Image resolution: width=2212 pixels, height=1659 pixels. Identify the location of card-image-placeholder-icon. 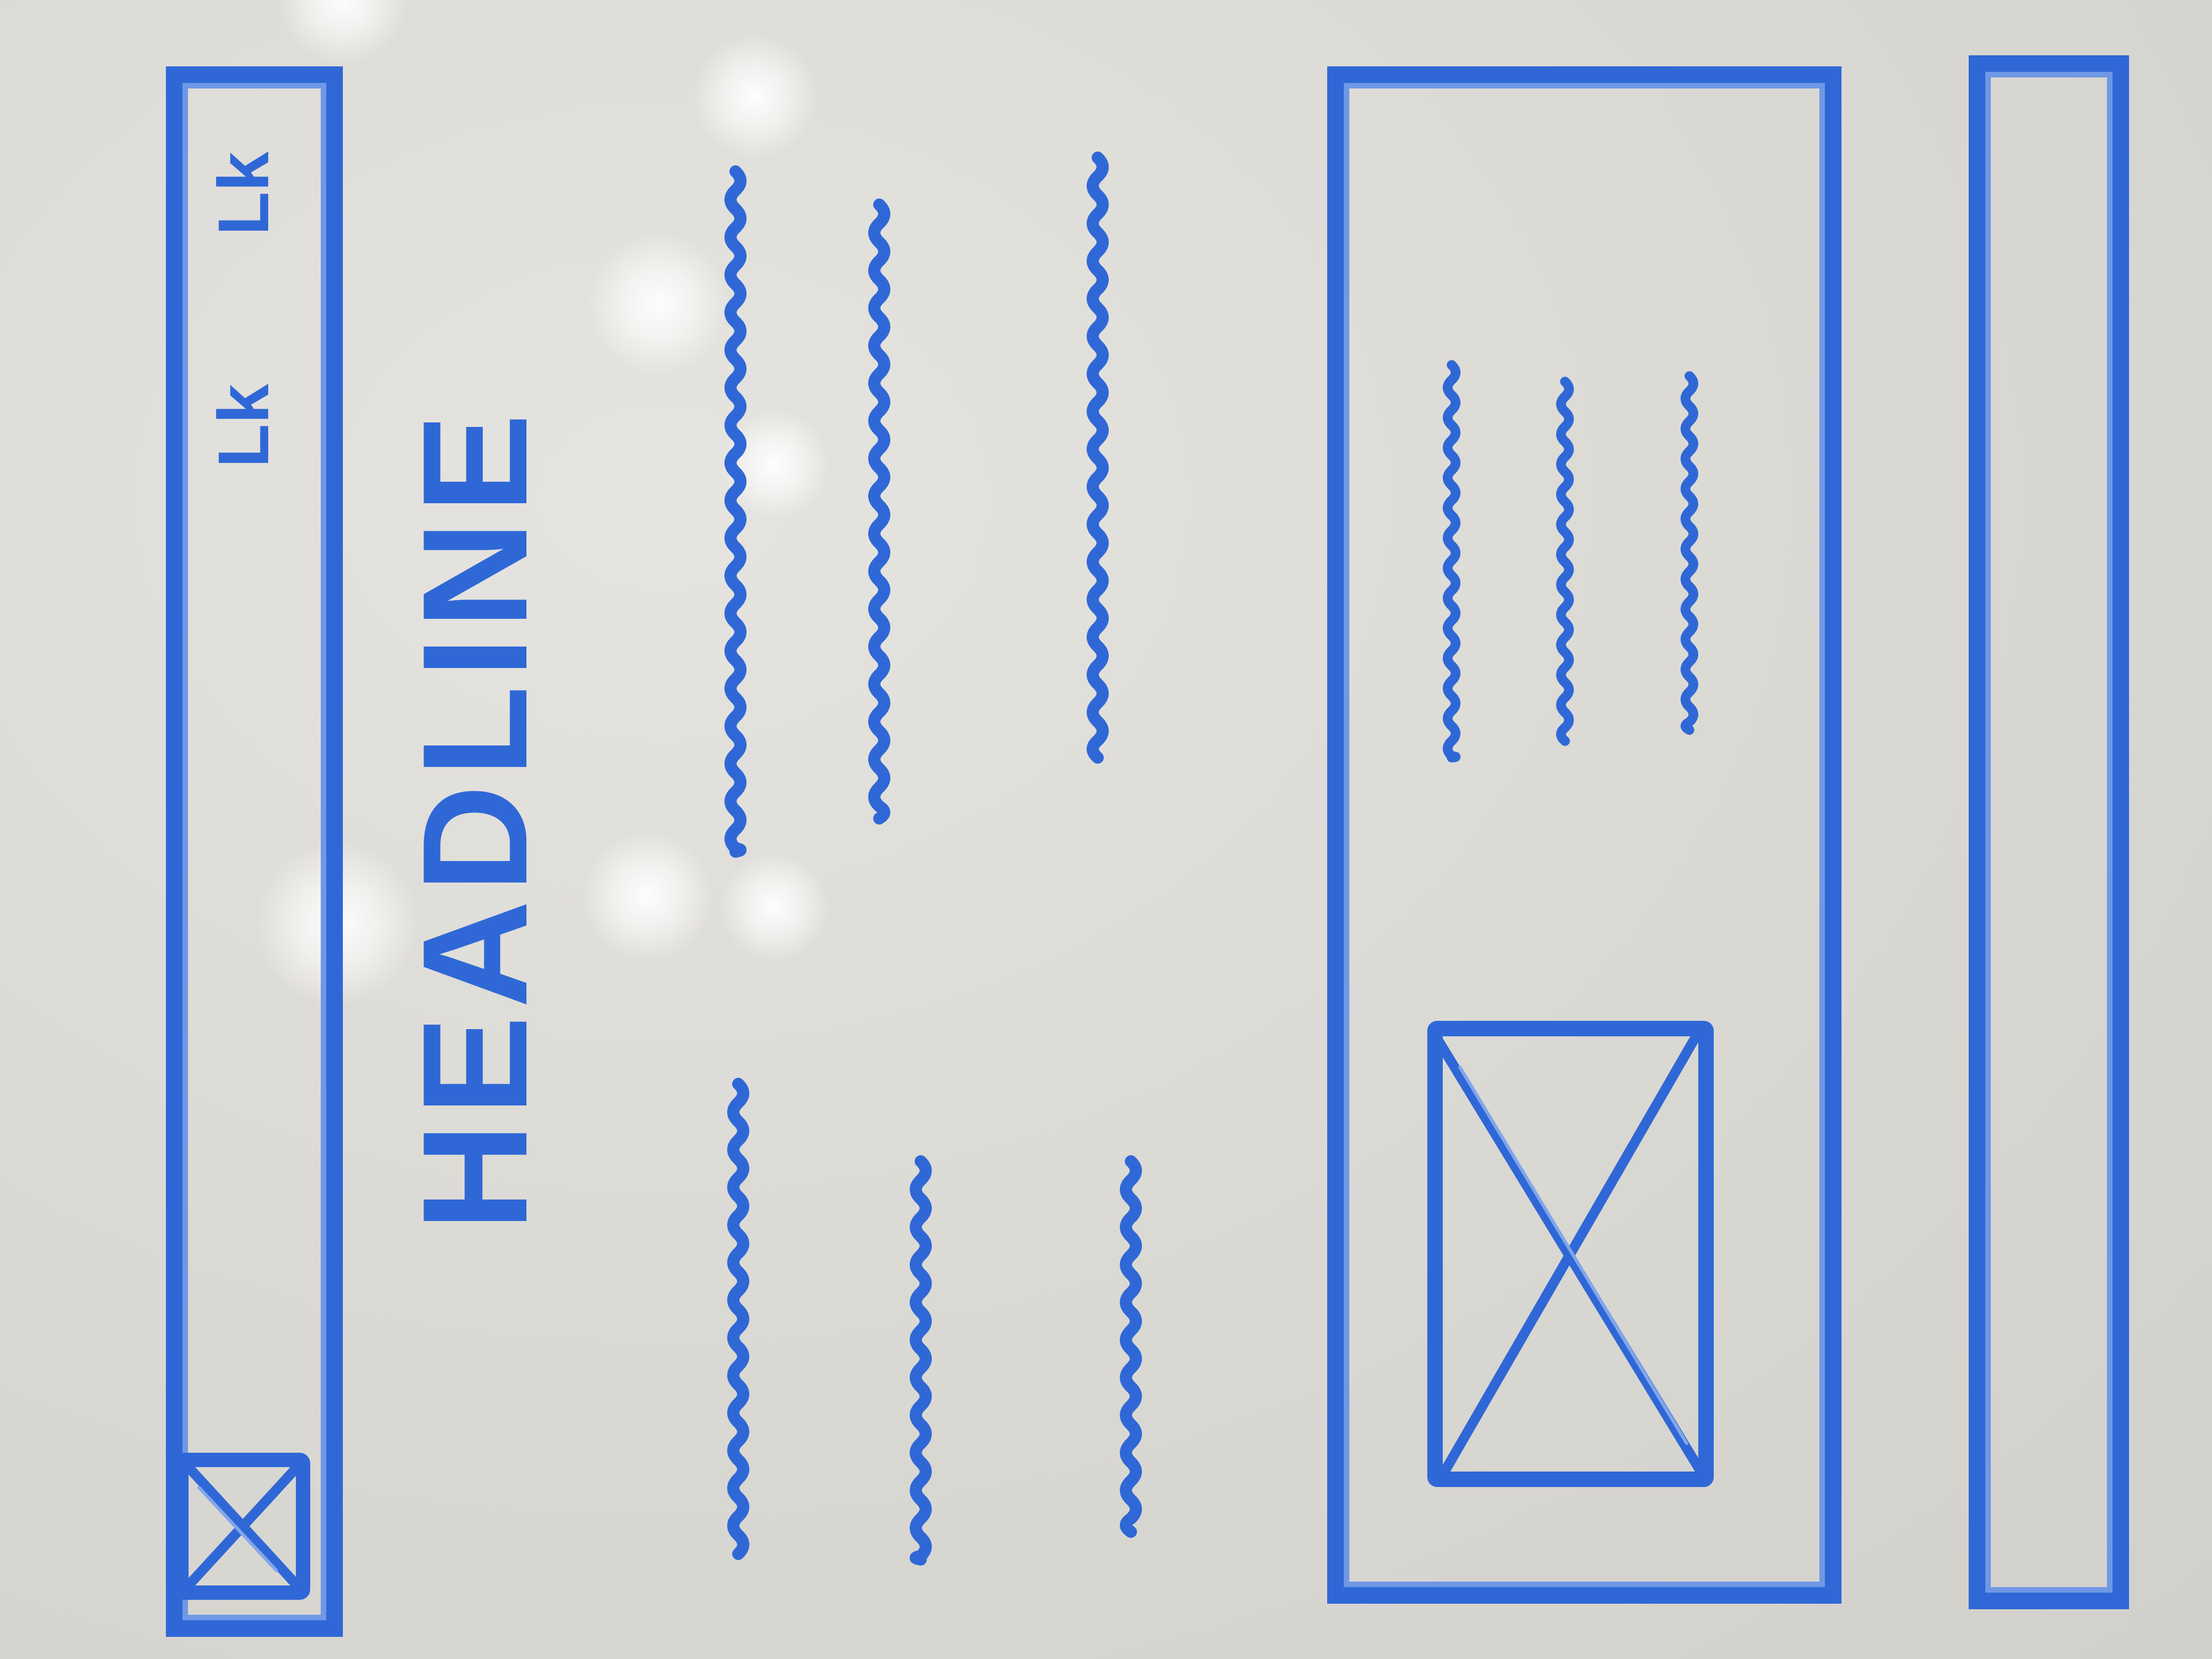
(1571, 1254).